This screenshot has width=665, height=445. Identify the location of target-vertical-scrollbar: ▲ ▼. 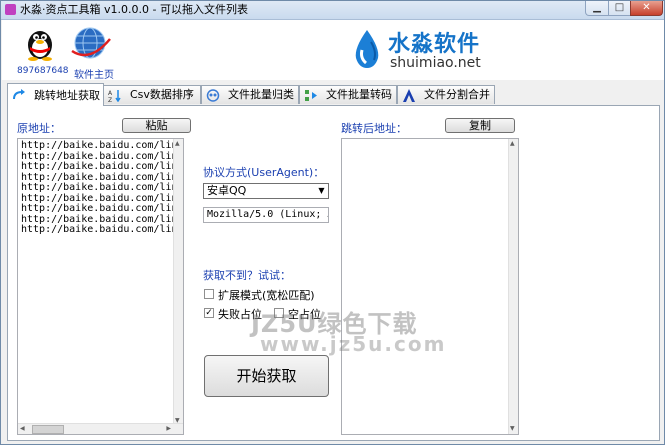
(513, 286).